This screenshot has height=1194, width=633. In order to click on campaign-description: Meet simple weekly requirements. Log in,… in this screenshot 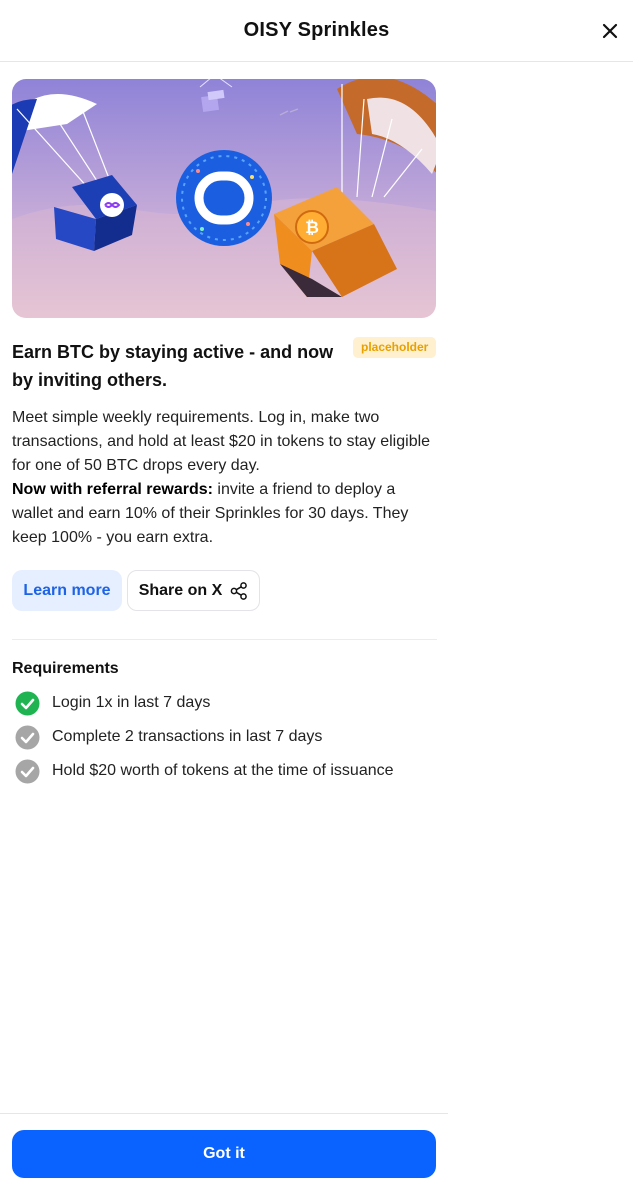, I will do `click(224, 478)`.